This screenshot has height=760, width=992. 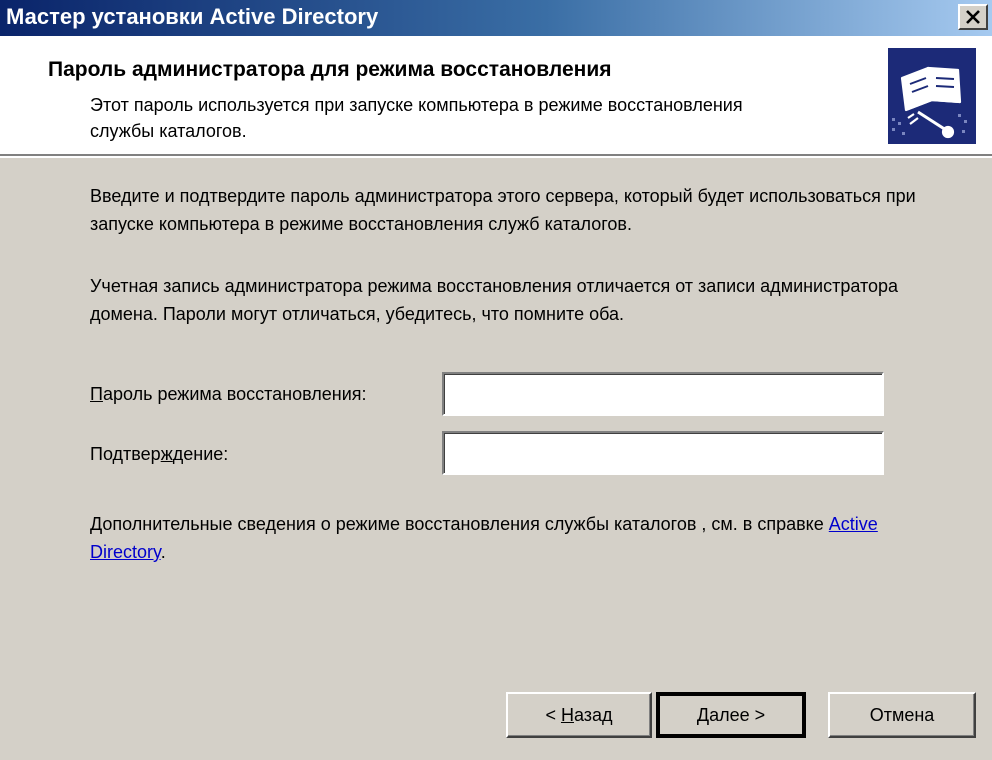 What do you see at coordinates (760, 714) in the screenshot?
I see `next-arrow: >` at bounding box center [760, 714].